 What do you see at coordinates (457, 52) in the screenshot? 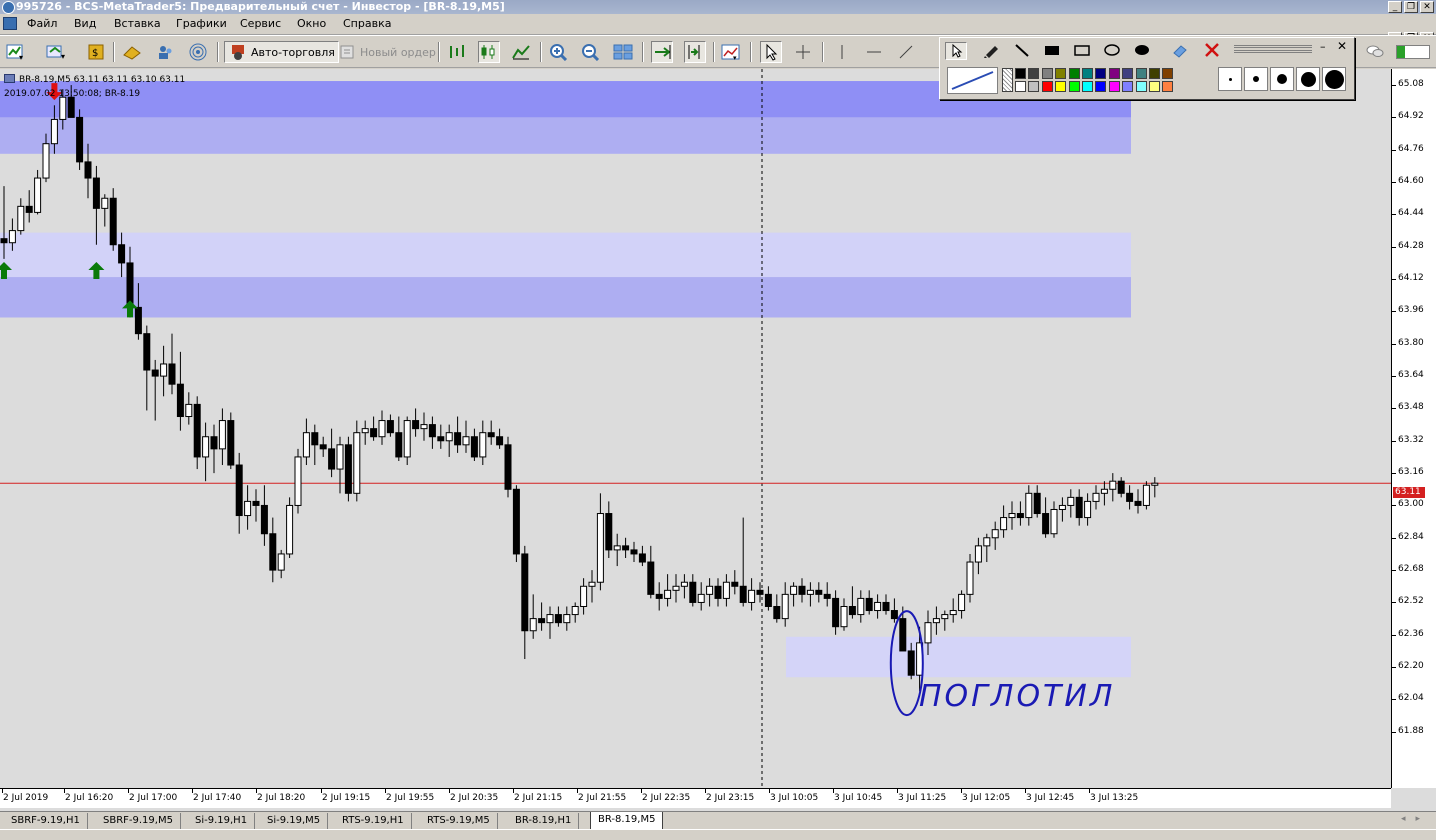
I see `bar-chart-button` at bounding box center [457, 52].